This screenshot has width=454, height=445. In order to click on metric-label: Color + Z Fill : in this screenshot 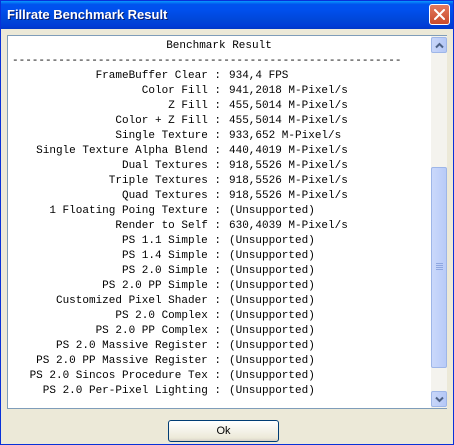, I will do `click(168, 121)`.